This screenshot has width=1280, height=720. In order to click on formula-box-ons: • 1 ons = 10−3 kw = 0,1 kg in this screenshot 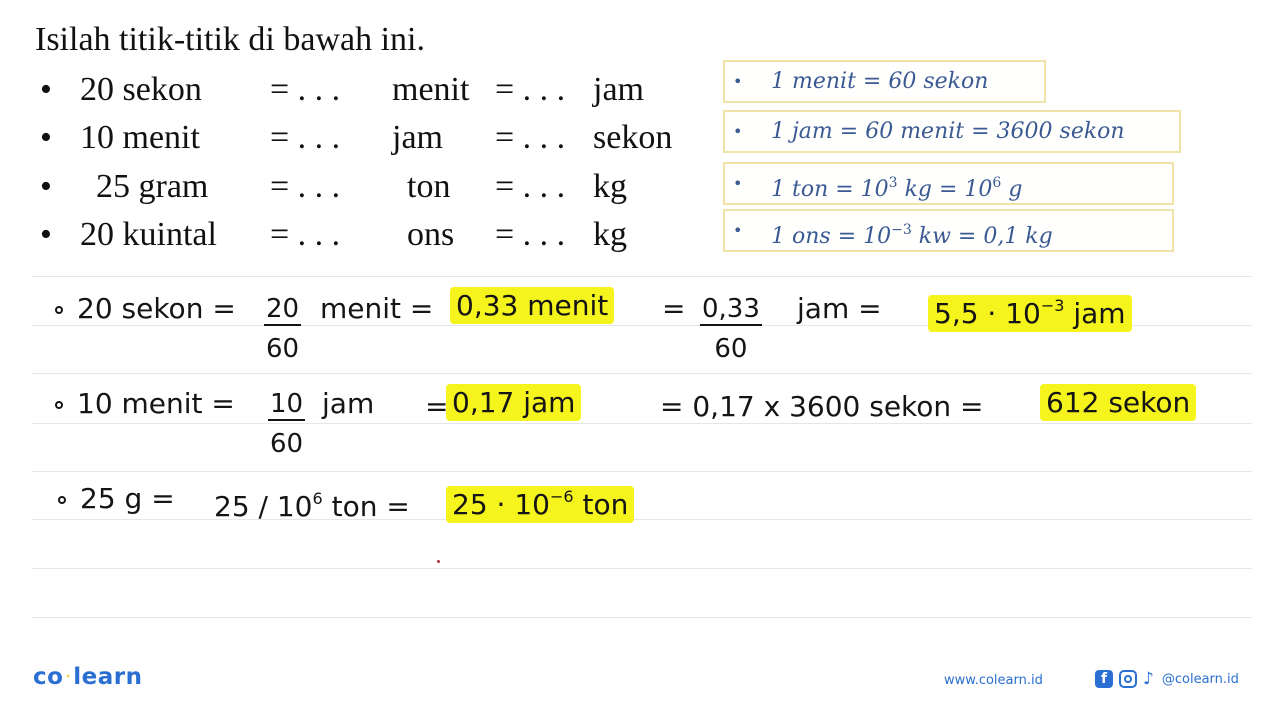, I will do `click(948, 230)`.